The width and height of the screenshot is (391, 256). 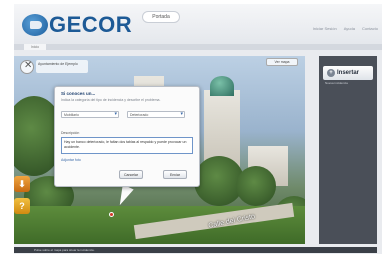 I want to click on tab-home: Inicio, so click(x=35, y=47).